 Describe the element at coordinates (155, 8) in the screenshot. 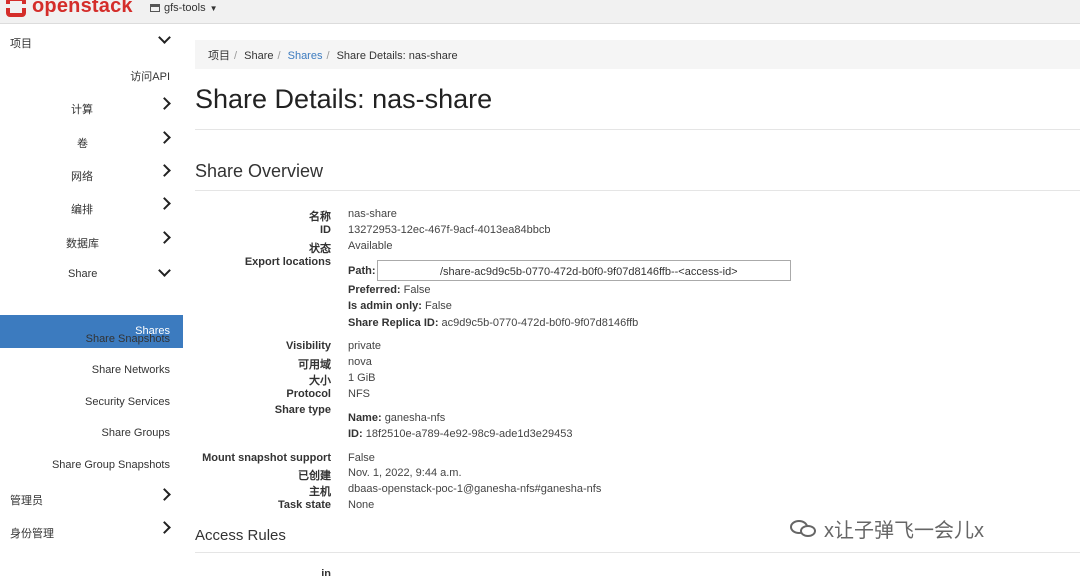

I see `project-icon` at that location.